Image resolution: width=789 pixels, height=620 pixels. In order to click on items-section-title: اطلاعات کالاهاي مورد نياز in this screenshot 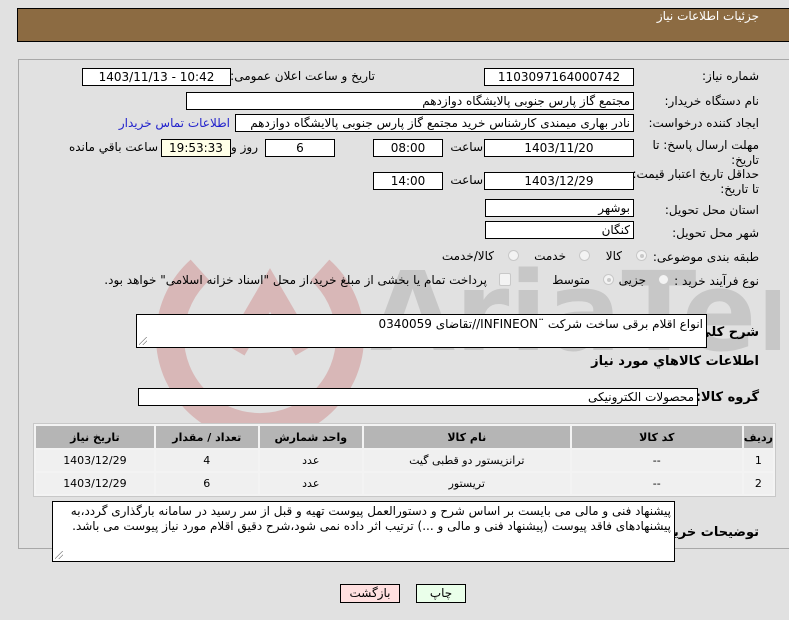, I will do `click(675, 361)`.